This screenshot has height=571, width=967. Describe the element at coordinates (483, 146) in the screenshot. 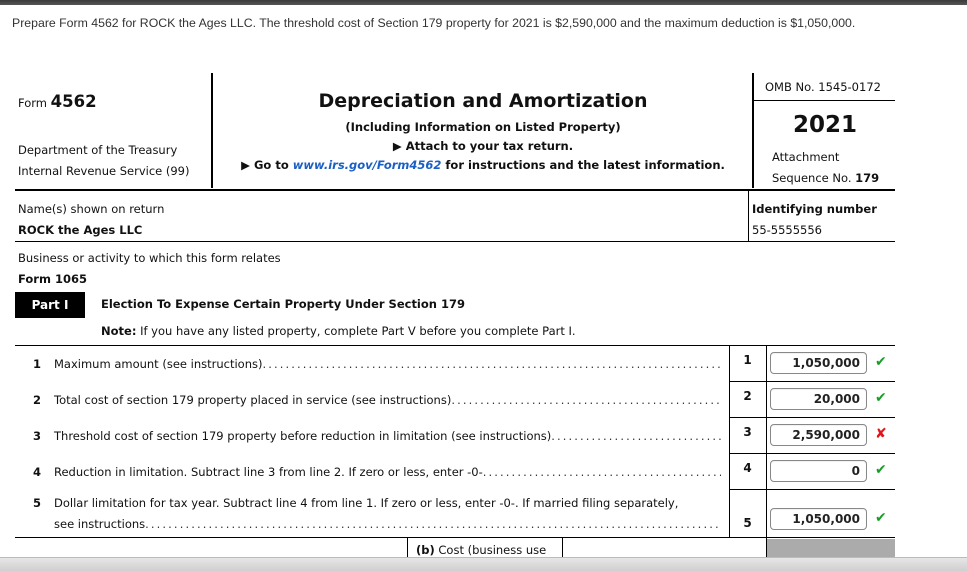

I see `attach-instruction: ▶ Attach to your tax return.` at that location.